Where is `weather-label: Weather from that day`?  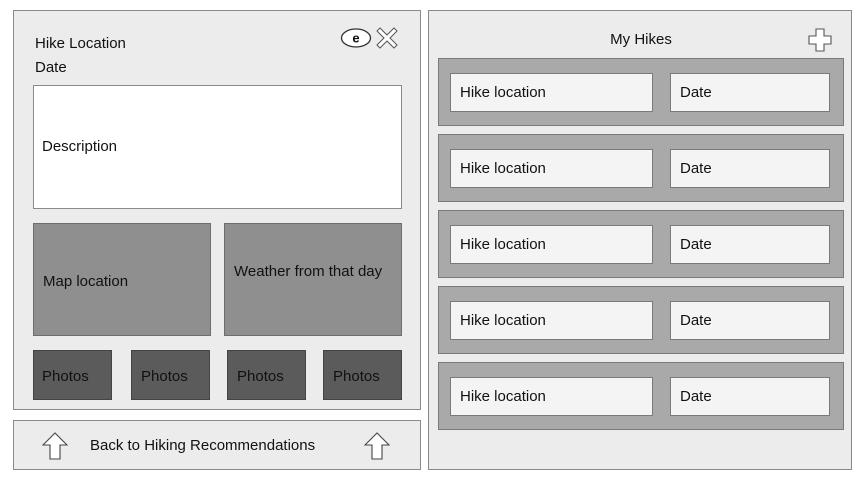
weather-label: Weather from that day is located at coordinates (308, 271).